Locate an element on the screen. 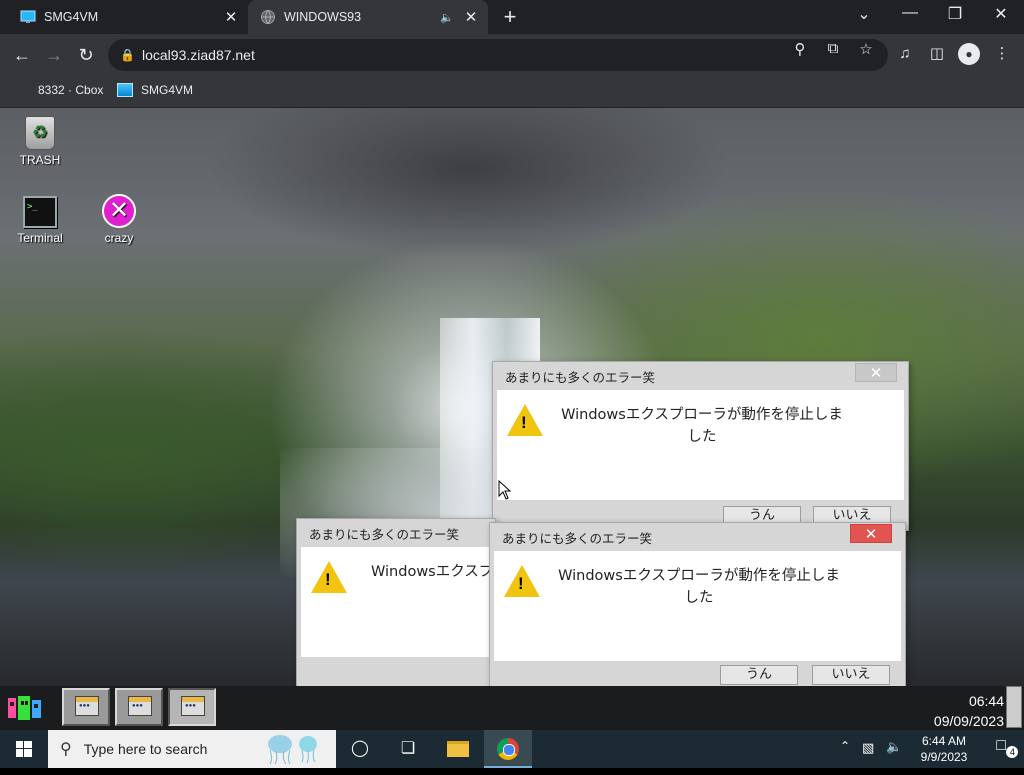  cortana-circle-icon: ◯ is located at coordinates (360, 749).